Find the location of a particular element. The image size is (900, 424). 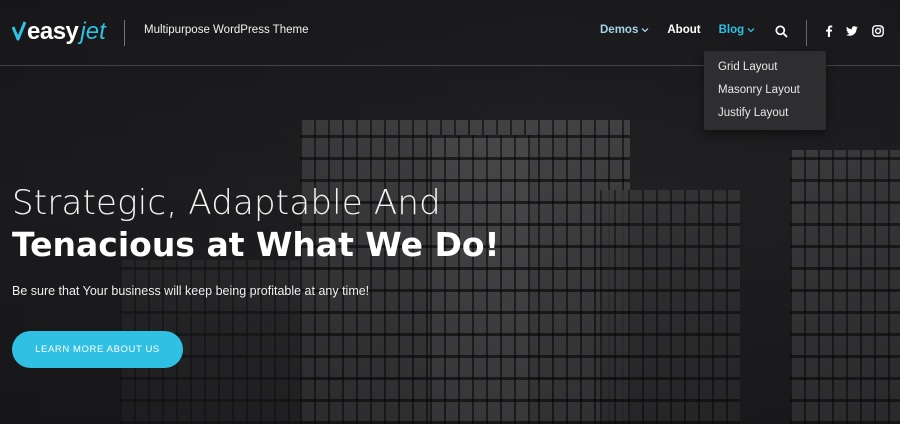

nav-item-label: Blog is located at coordinates (731, 30).